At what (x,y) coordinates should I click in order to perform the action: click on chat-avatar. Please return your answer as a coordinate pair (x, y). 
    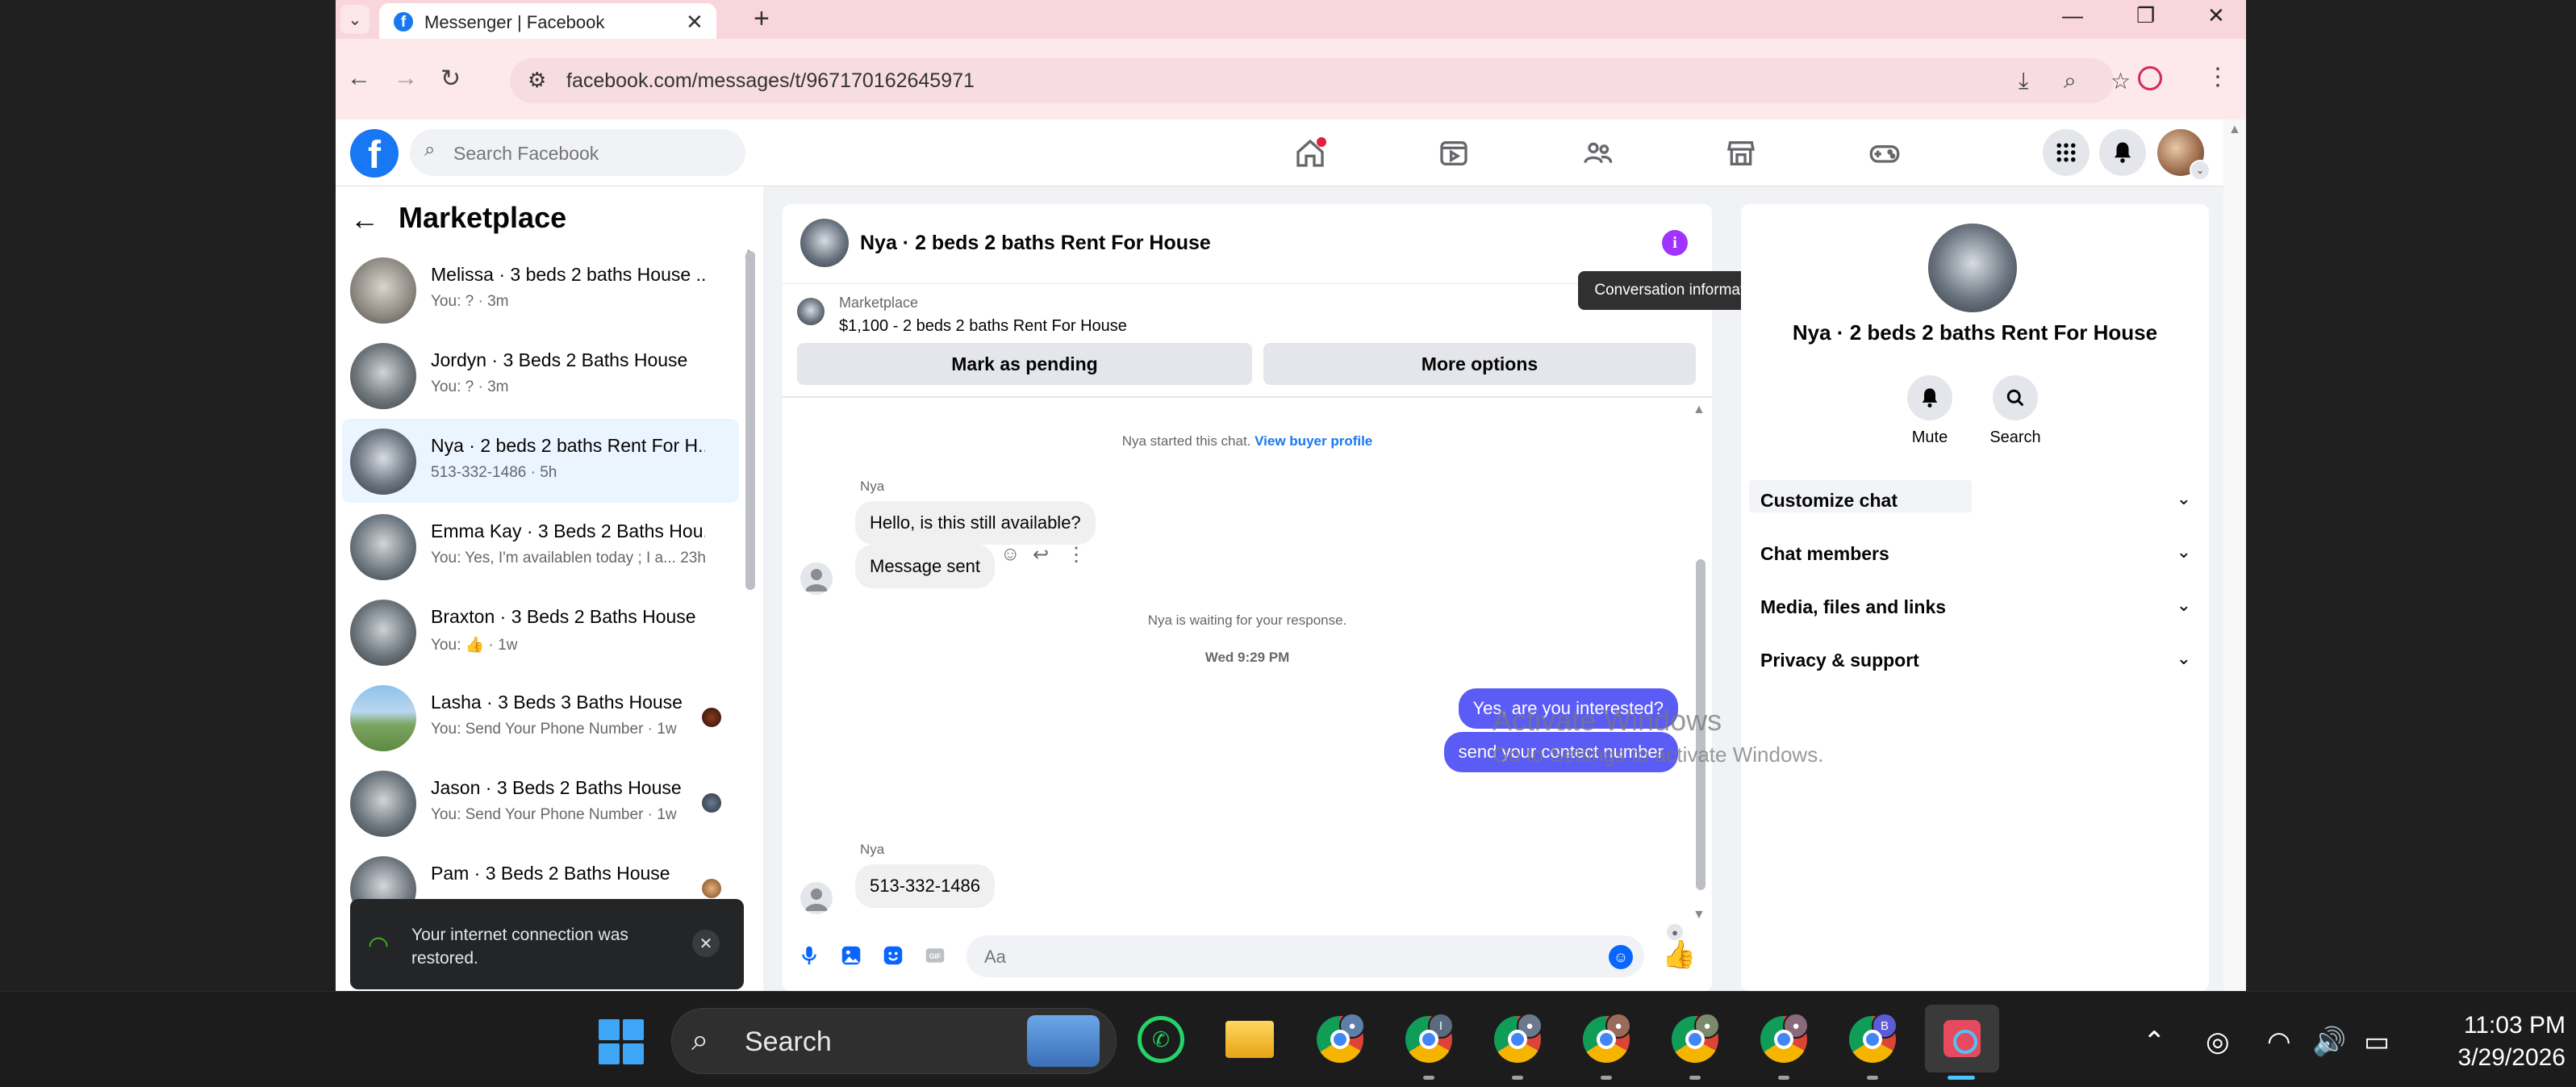
    Looking at the image, I should click on (824, 243).